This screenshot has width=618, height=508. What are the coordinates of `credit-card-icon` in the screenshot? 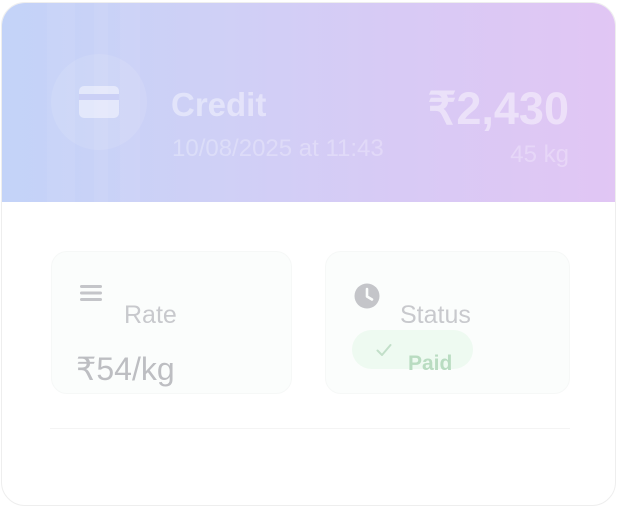 It's located at (99, 102).